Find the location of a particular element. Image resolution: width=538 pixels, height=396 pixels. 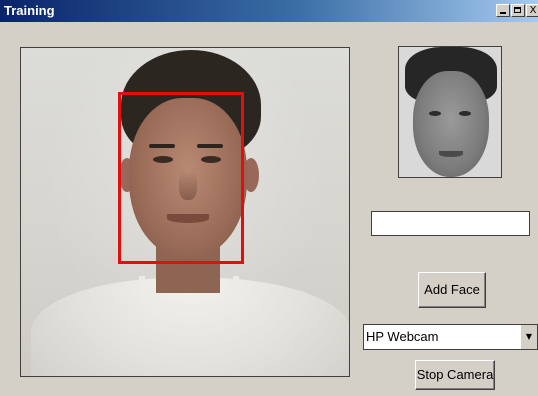

add-face-button: Add Face is located at coordinates (452, 290).